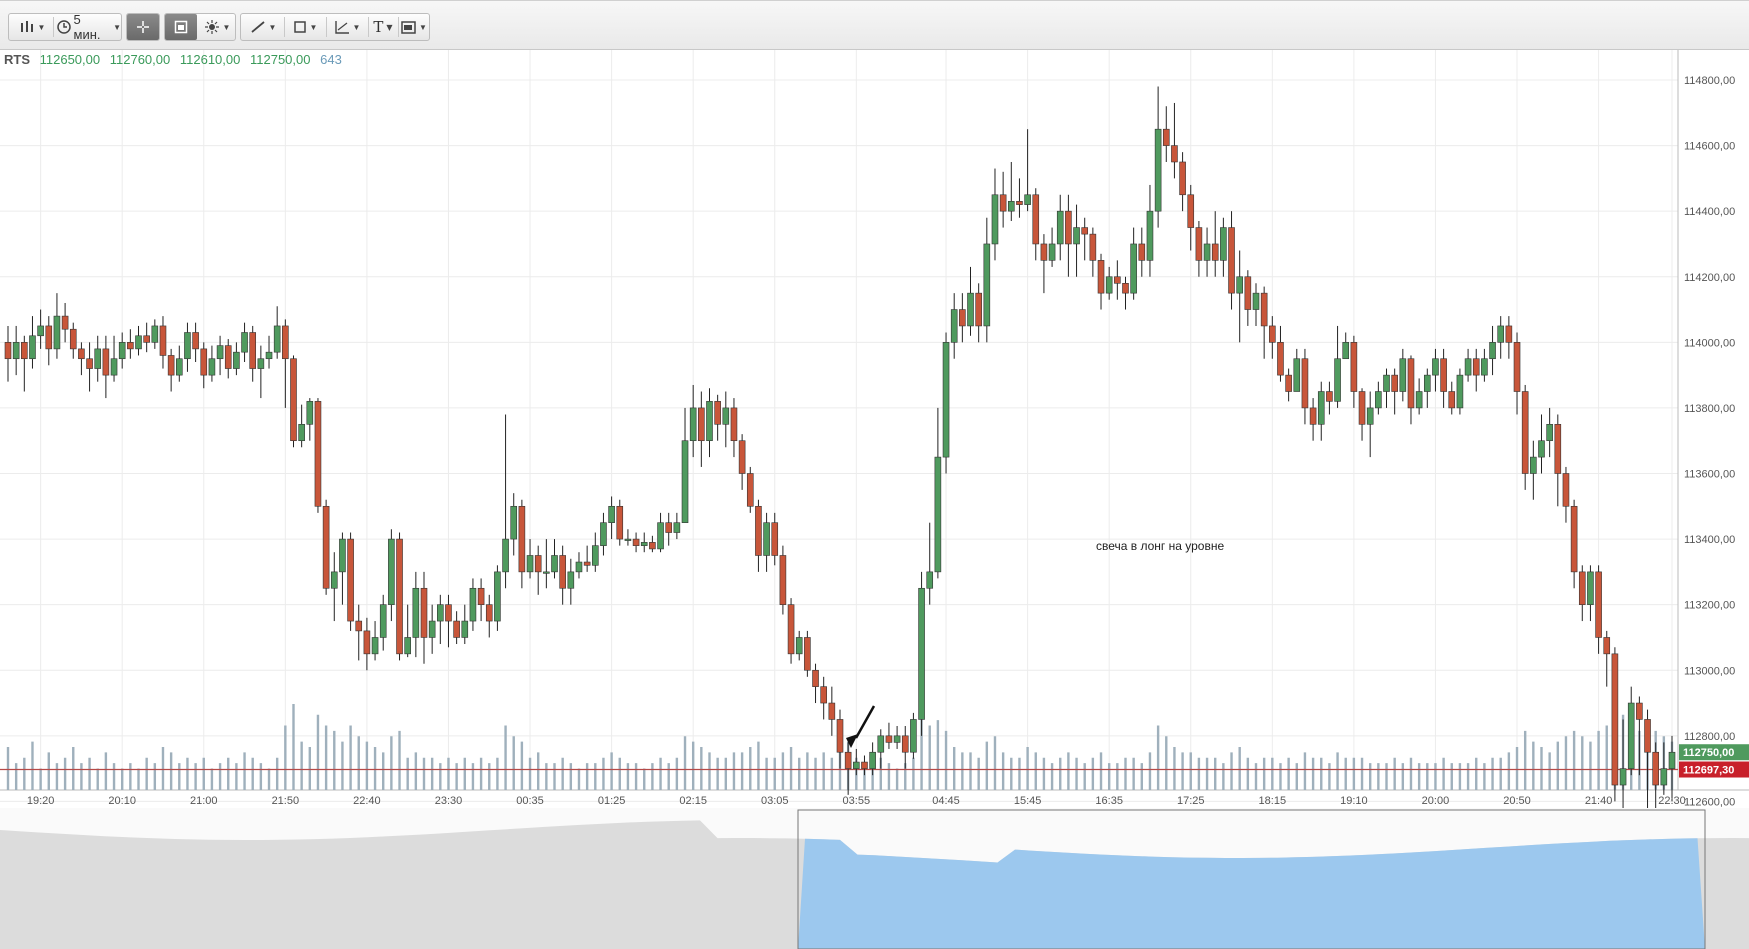  What do you see at coordinates (775, 801) in the screenshot?
I see `time-tick-label: 03:05` at bounding box center [775, 801].